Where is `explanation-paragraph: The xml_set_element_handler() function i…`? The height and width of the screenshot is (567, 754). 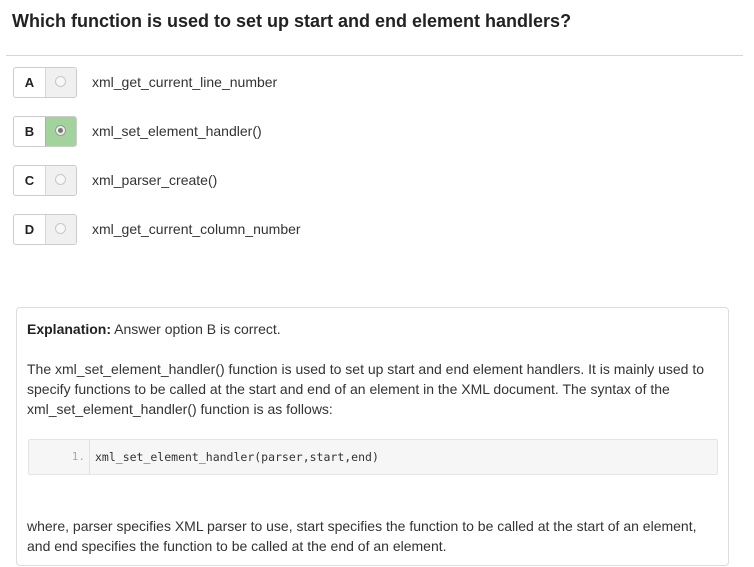
explanation-paragraph: The xml_set_element_handler() function i… is located at coordinates (366, 389).